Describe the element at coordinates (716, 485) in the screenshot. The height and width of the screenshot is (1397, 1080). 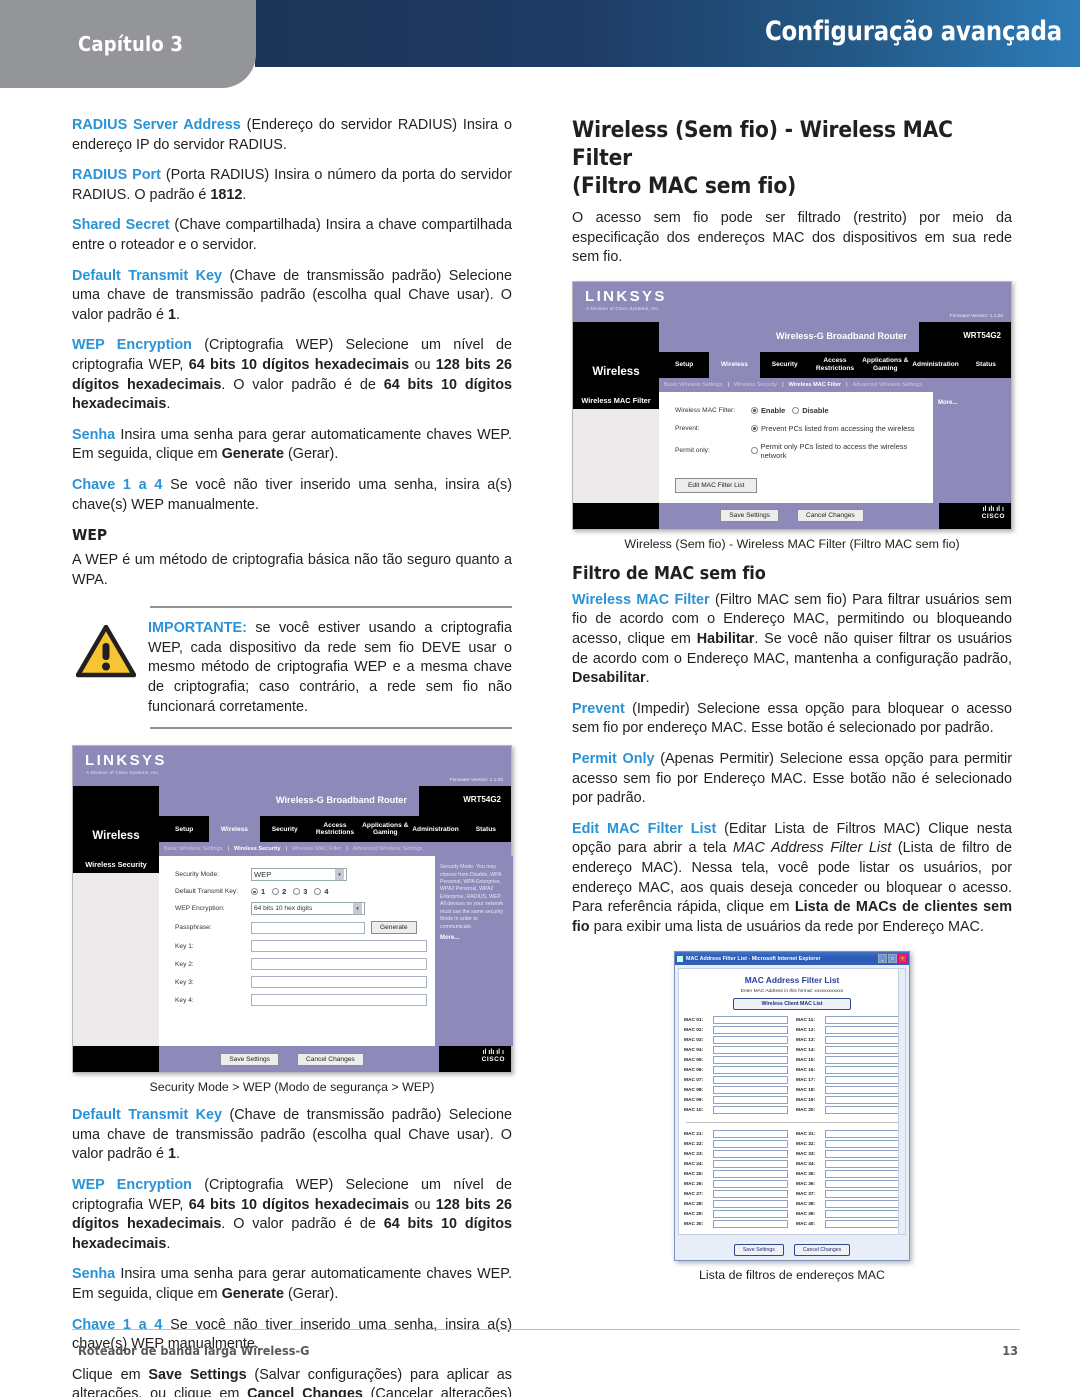
I see `edit-mac-filter-list-button: Edit MAC Filter List` at that location.